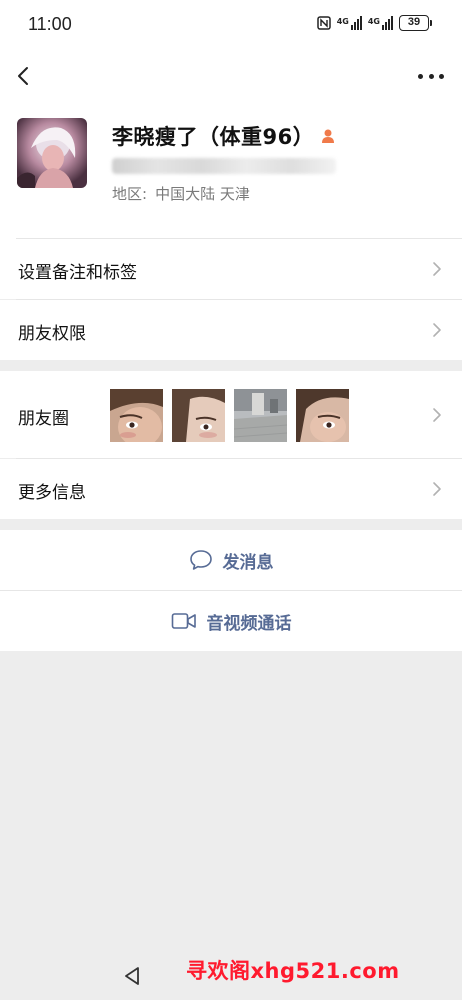  Describe the element at coordinates (183, 621) in the screenshot. I see `video-camera-icon` at that location.